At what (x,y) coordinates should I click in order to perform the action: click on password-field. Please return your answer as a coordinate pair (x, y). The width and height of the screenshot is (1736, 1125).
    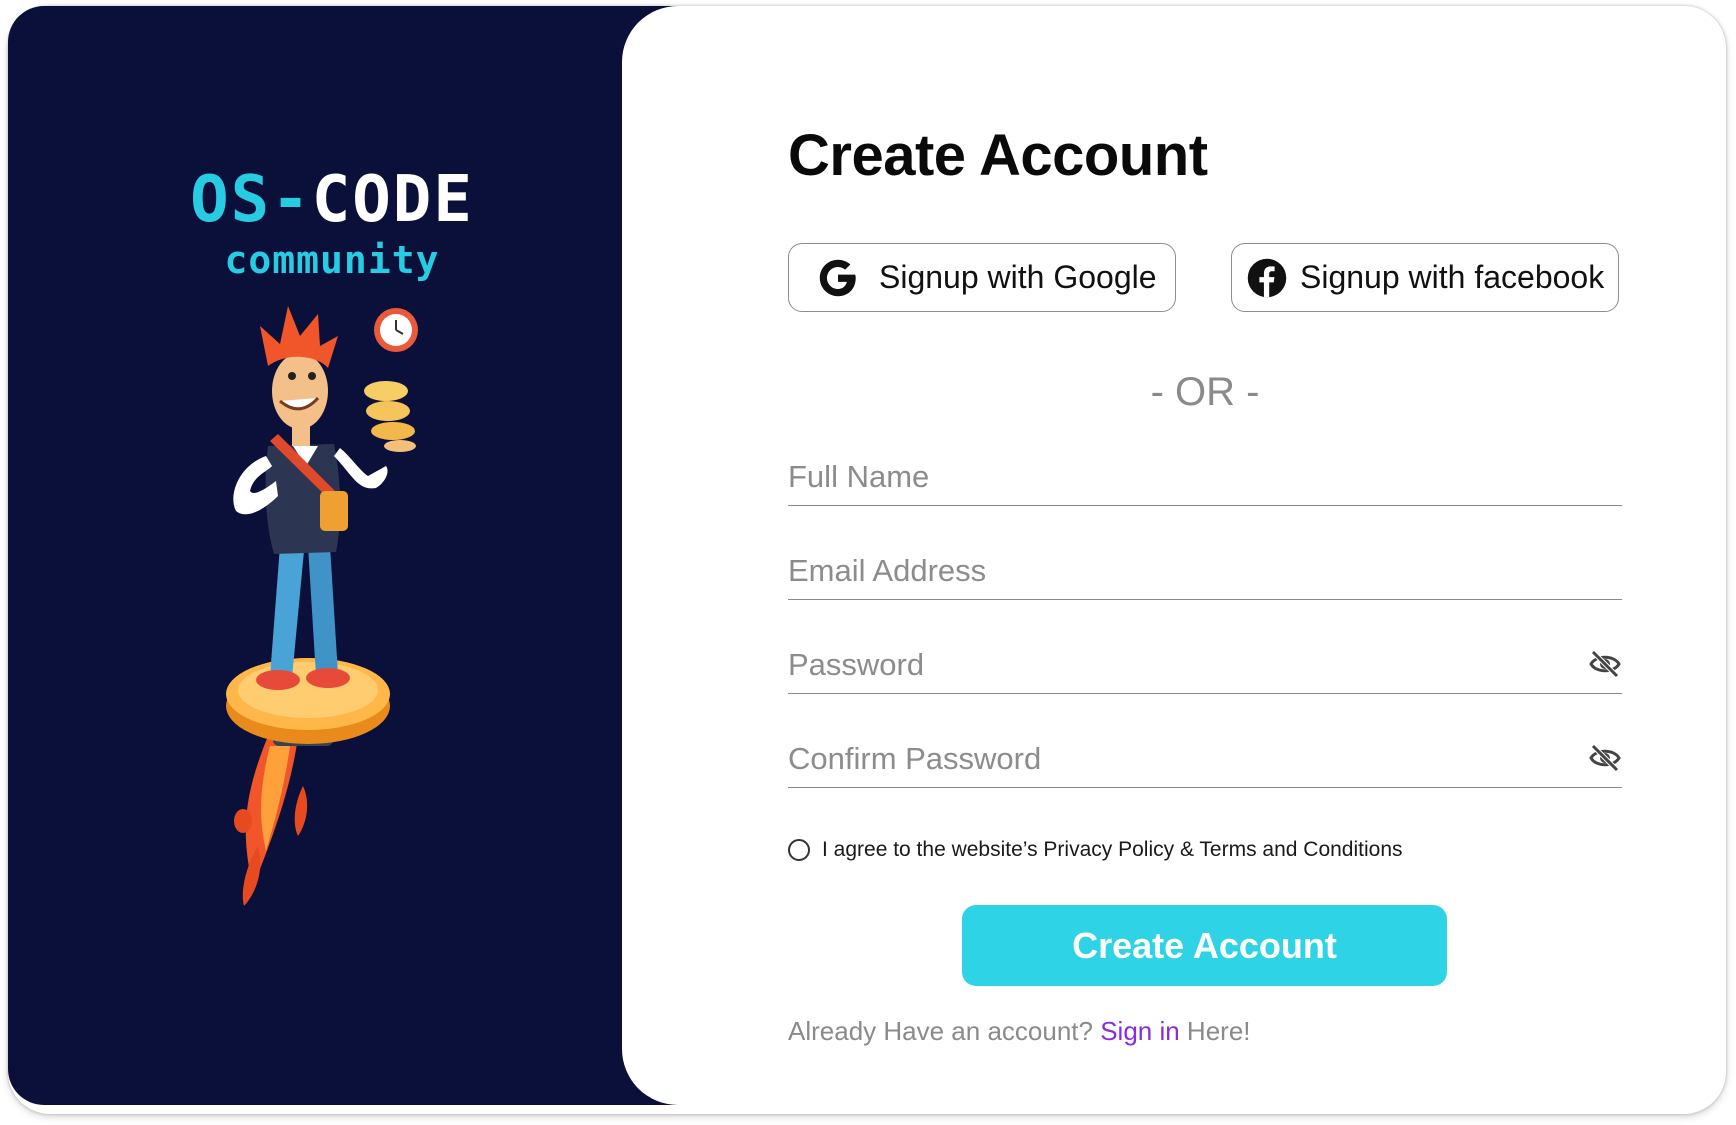
    Looking at the image, I should click on (1205, 665).